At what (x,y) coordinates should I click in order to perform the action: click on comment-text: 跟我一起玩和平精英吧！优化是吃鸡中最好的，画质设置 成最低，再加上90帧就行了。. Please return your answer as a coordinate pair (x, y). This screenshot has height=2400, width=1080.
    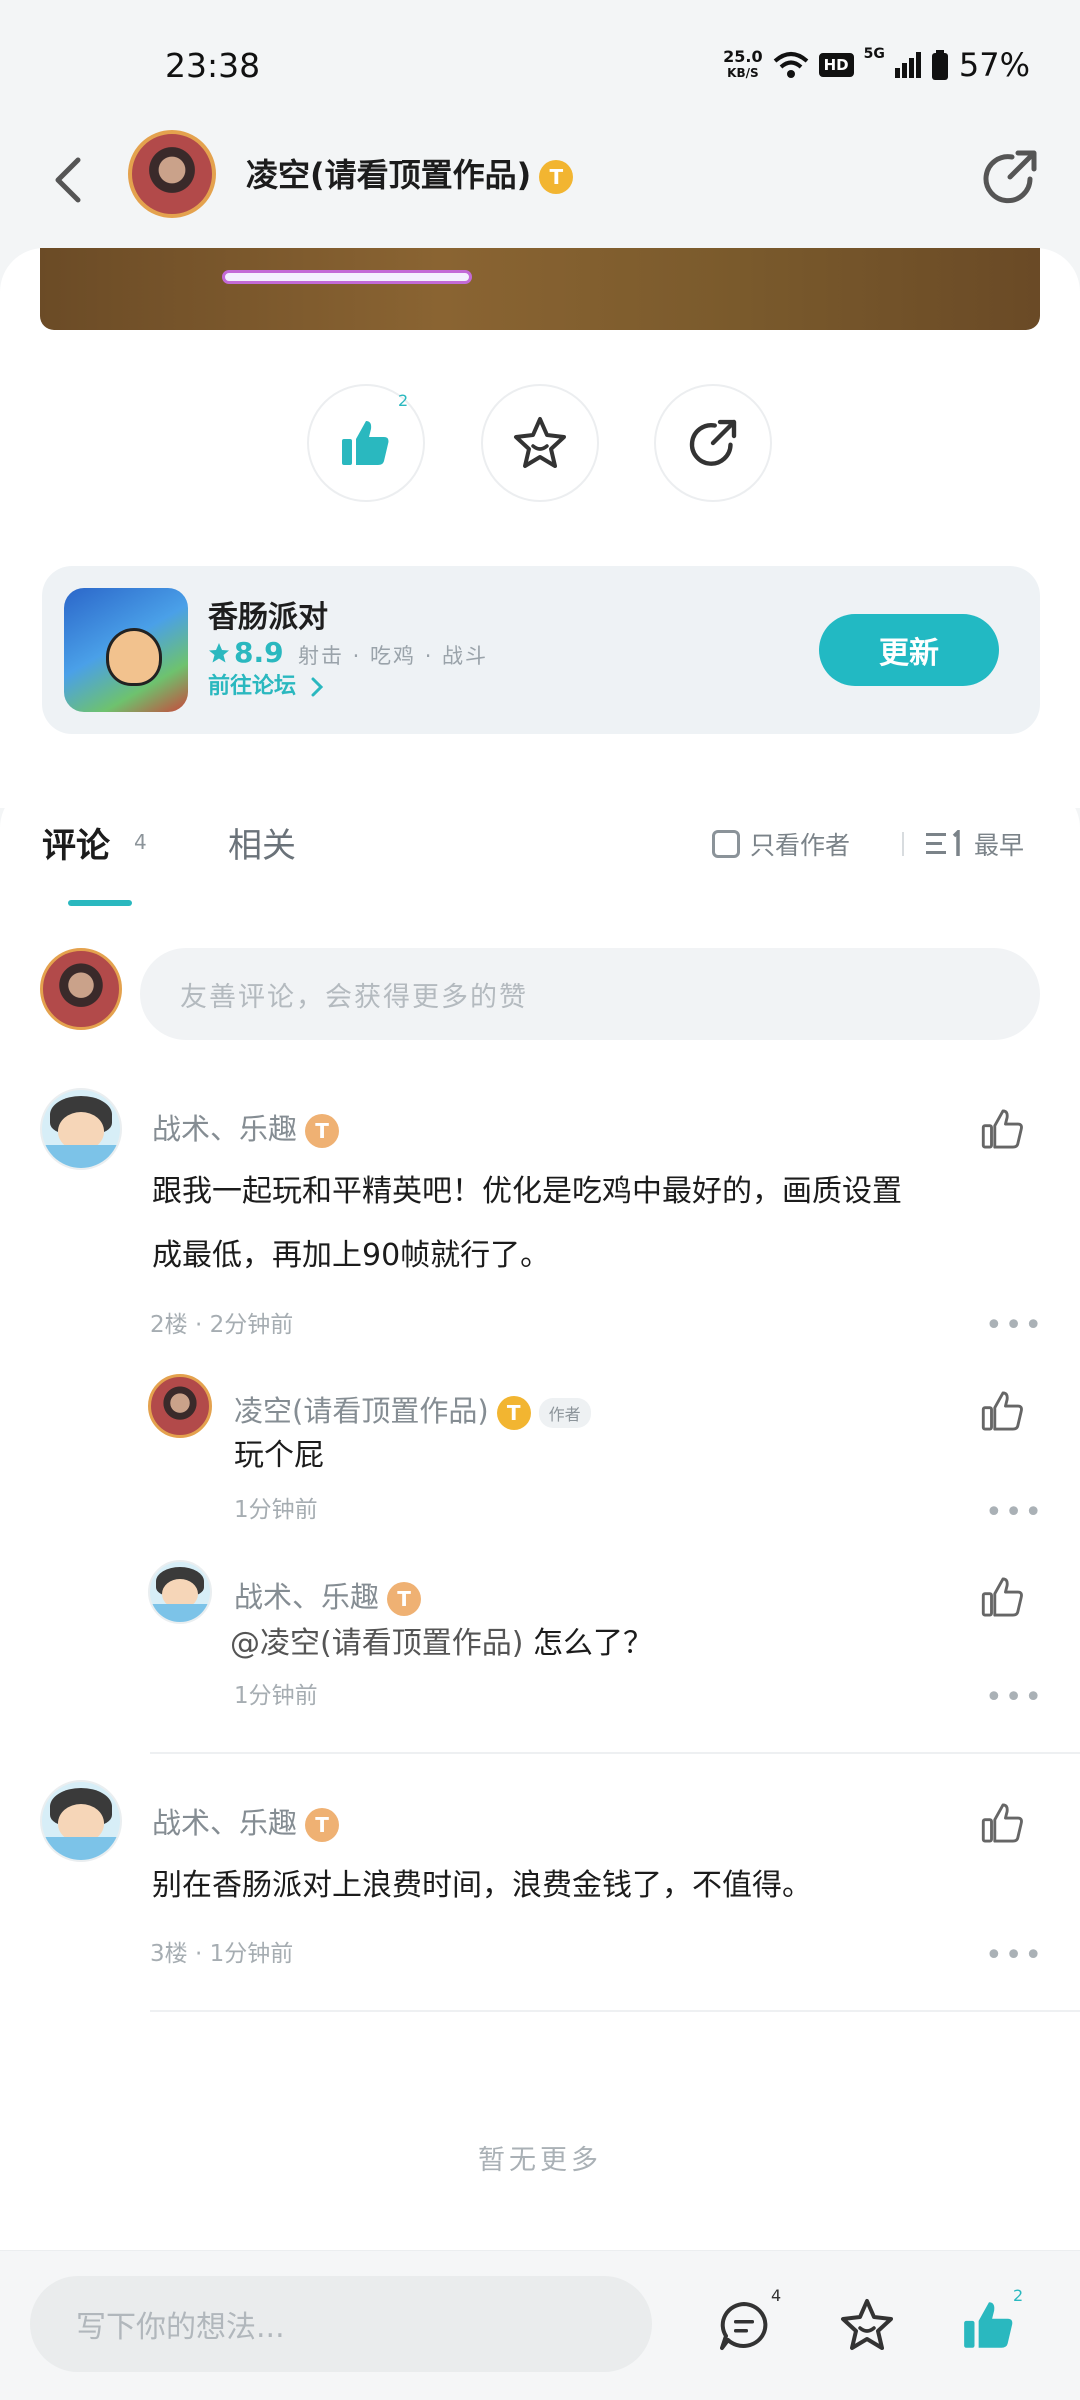
    Looking at the image, I should click on (592, 1224).